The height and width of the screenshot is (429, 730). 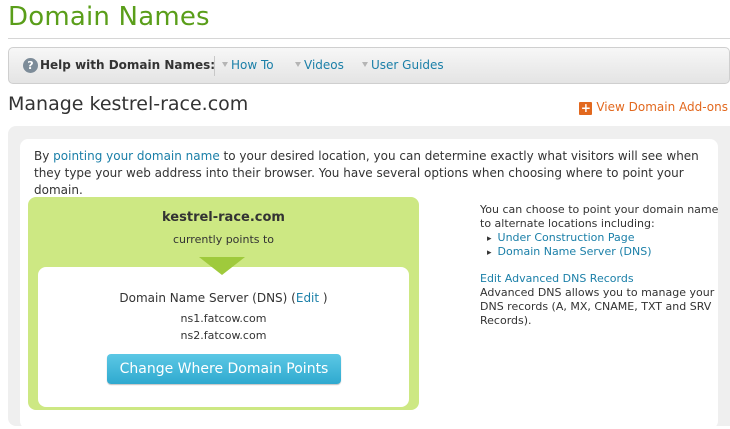 I want to click on pointing-target-label: Domain Name Server (DNS), so click(x=203, y=298).